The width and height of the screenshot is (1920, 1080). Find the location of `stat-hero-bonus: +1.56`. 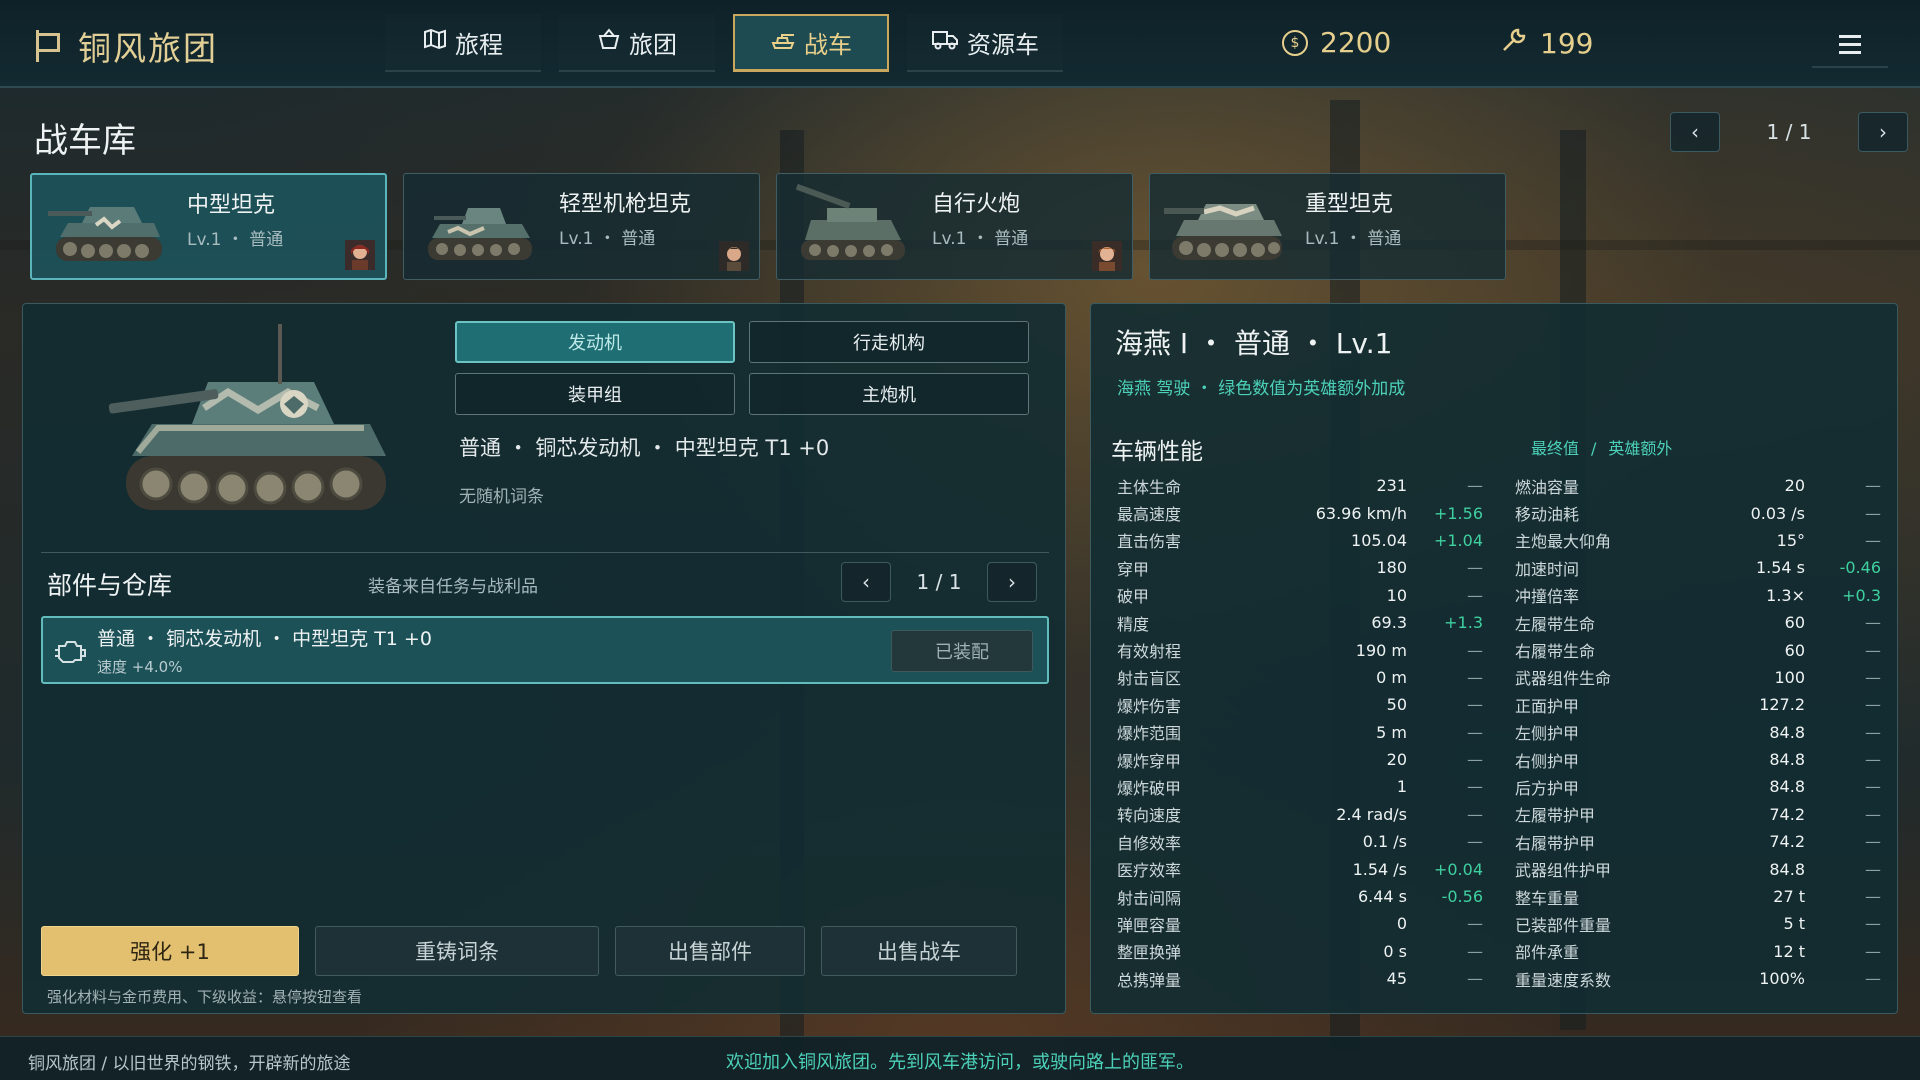

stat-hero-bonus: +1.56 is located at coordinates (1458, 513).